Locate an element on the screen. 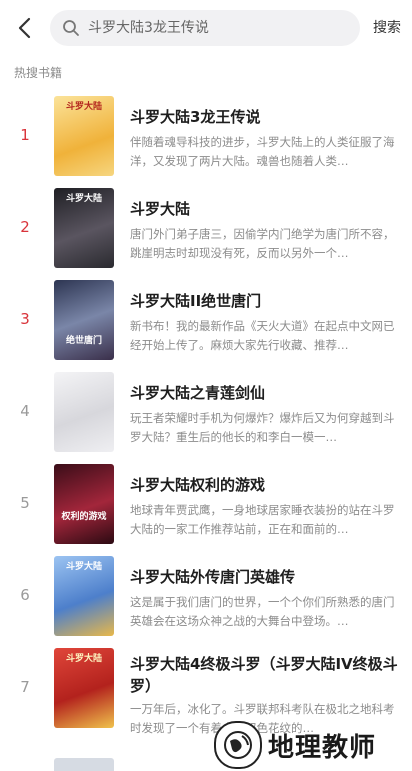  book-rank: 6 is located at coordinates (25, 595).